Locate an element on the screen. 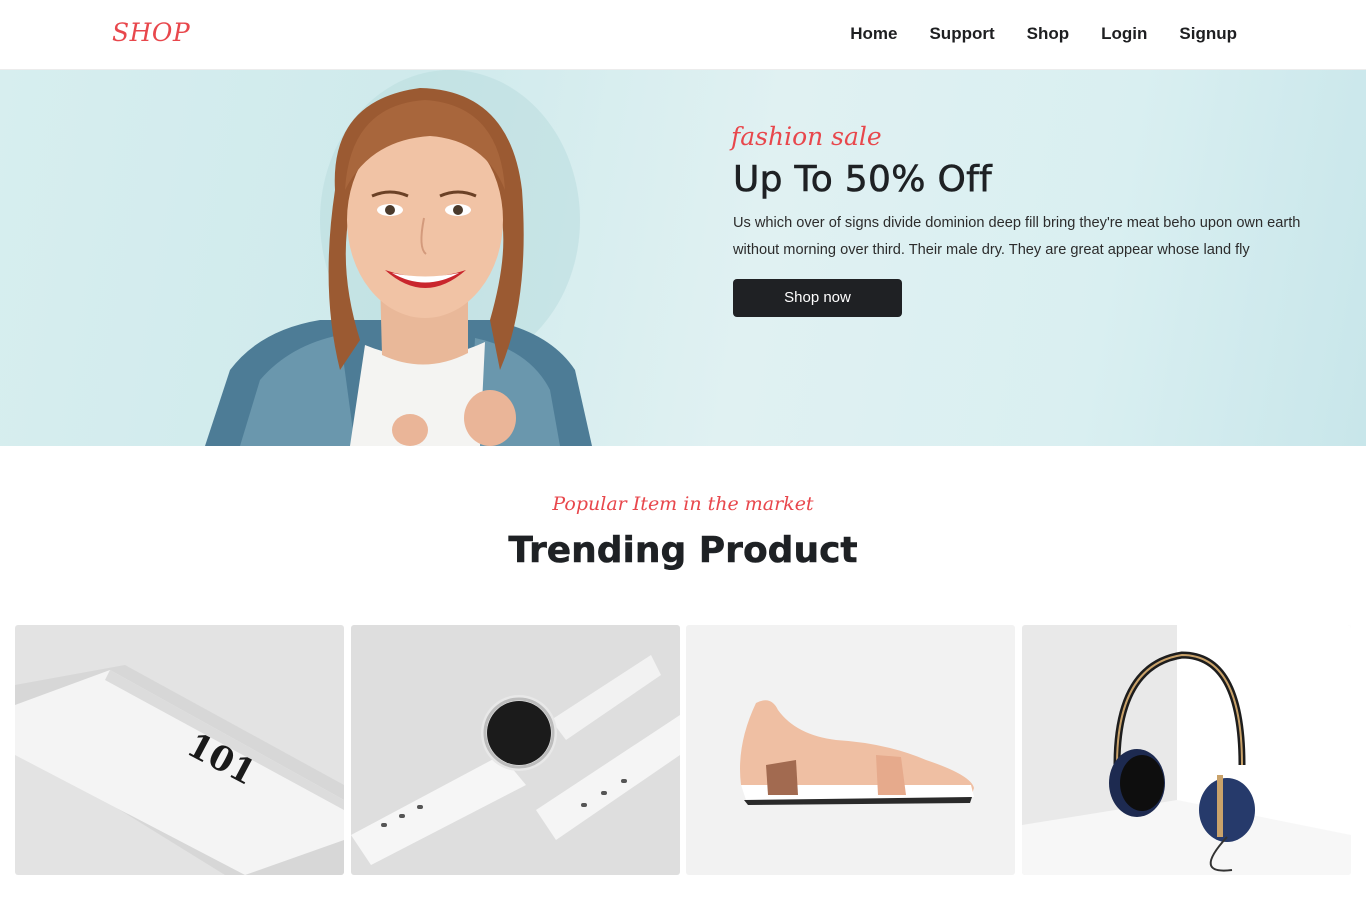  nav-login: Login is located at coordinates (1124, 34).